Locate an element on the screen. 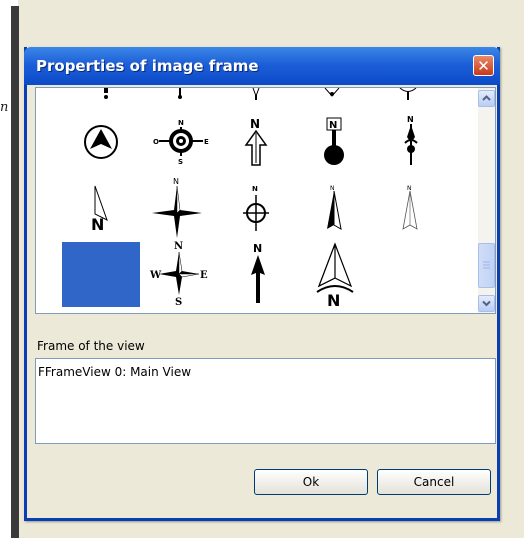 This screenshot has height=538, width=524. half-dark-arrow-n-label: N is located at coordinates (332, 188).